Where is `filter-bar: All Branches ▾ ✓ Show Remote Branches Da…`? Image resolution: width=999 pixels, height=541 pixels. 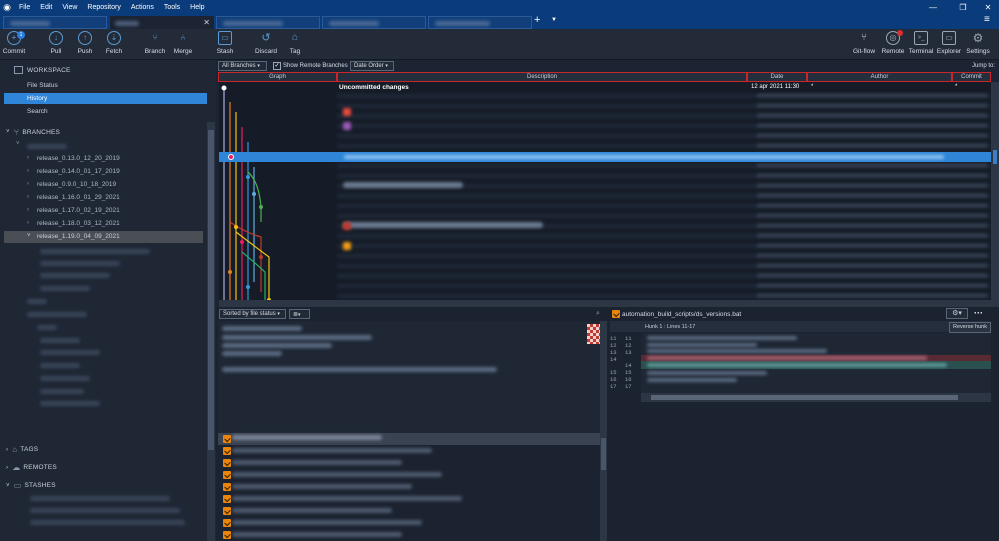 filter-bar: All Branches ▾ ✓ Show Remote Branches Da… is located at coordinates (607, 66).